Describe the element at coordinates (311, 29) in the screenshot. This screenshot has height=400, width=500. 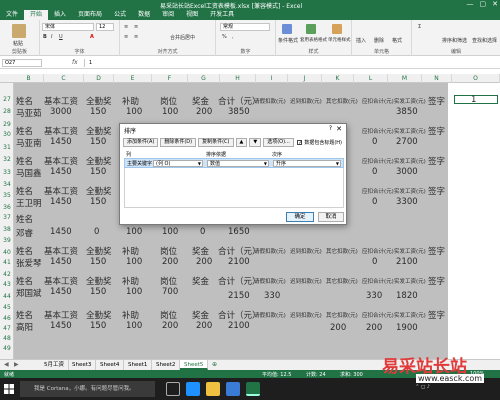
I see `table-format-icon` at that location.